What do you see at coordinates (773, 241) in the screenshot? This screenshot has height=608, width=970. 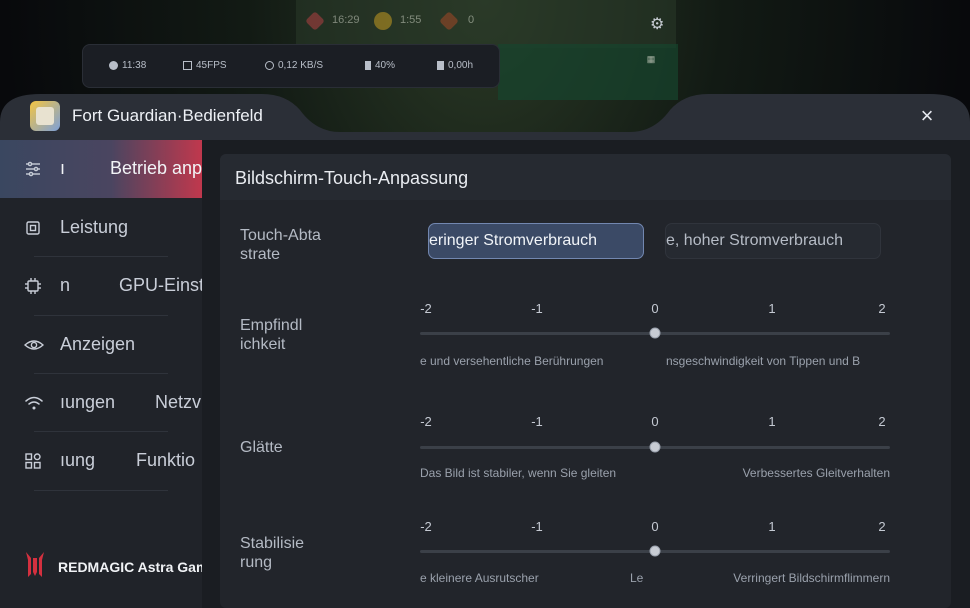 I see `high-power-option: e, hoher Stromverbrauch` at bounding box center [773, 241].